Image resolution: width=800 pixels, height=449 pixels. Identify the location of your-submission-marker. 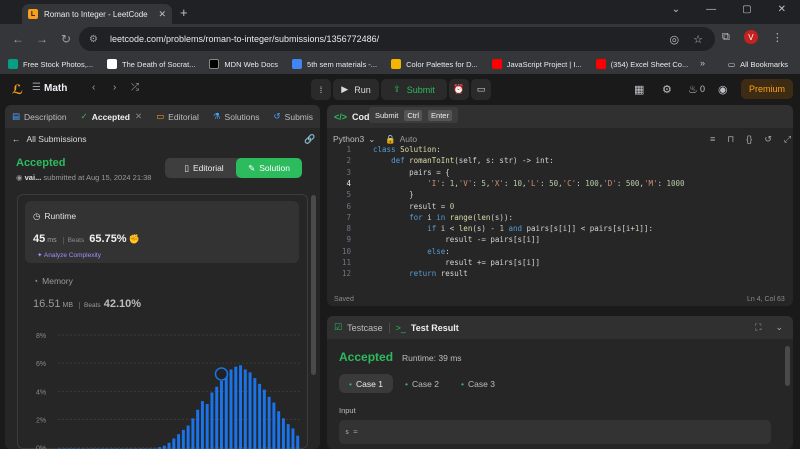
(221, 374).